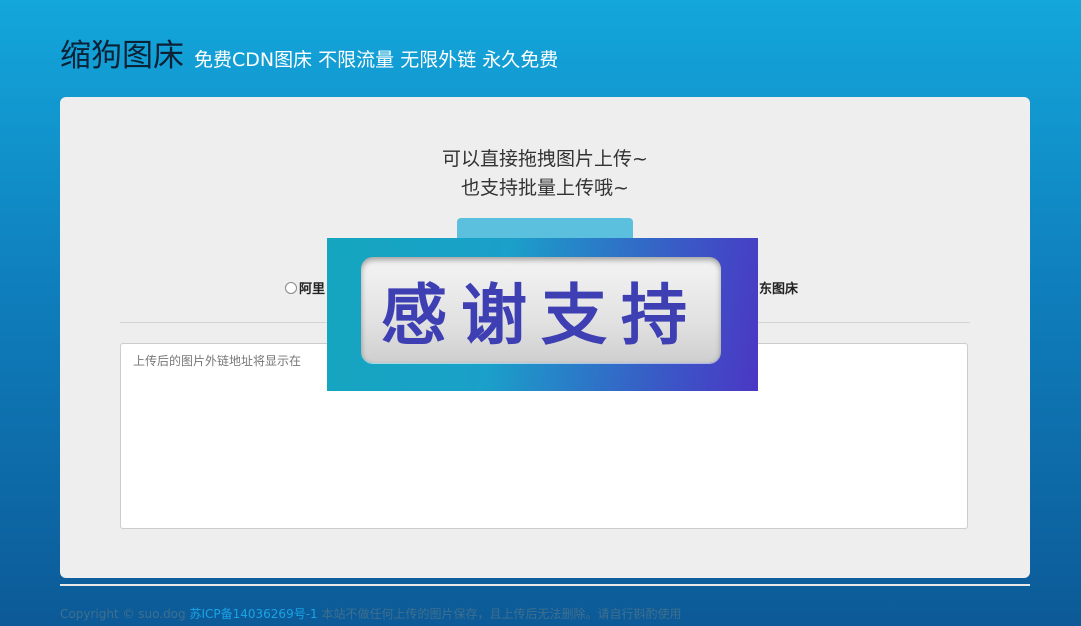  I want to click on site-tagline: 免费CDN图床 不限流量 无限外链 永久免费, so click(376, 60).